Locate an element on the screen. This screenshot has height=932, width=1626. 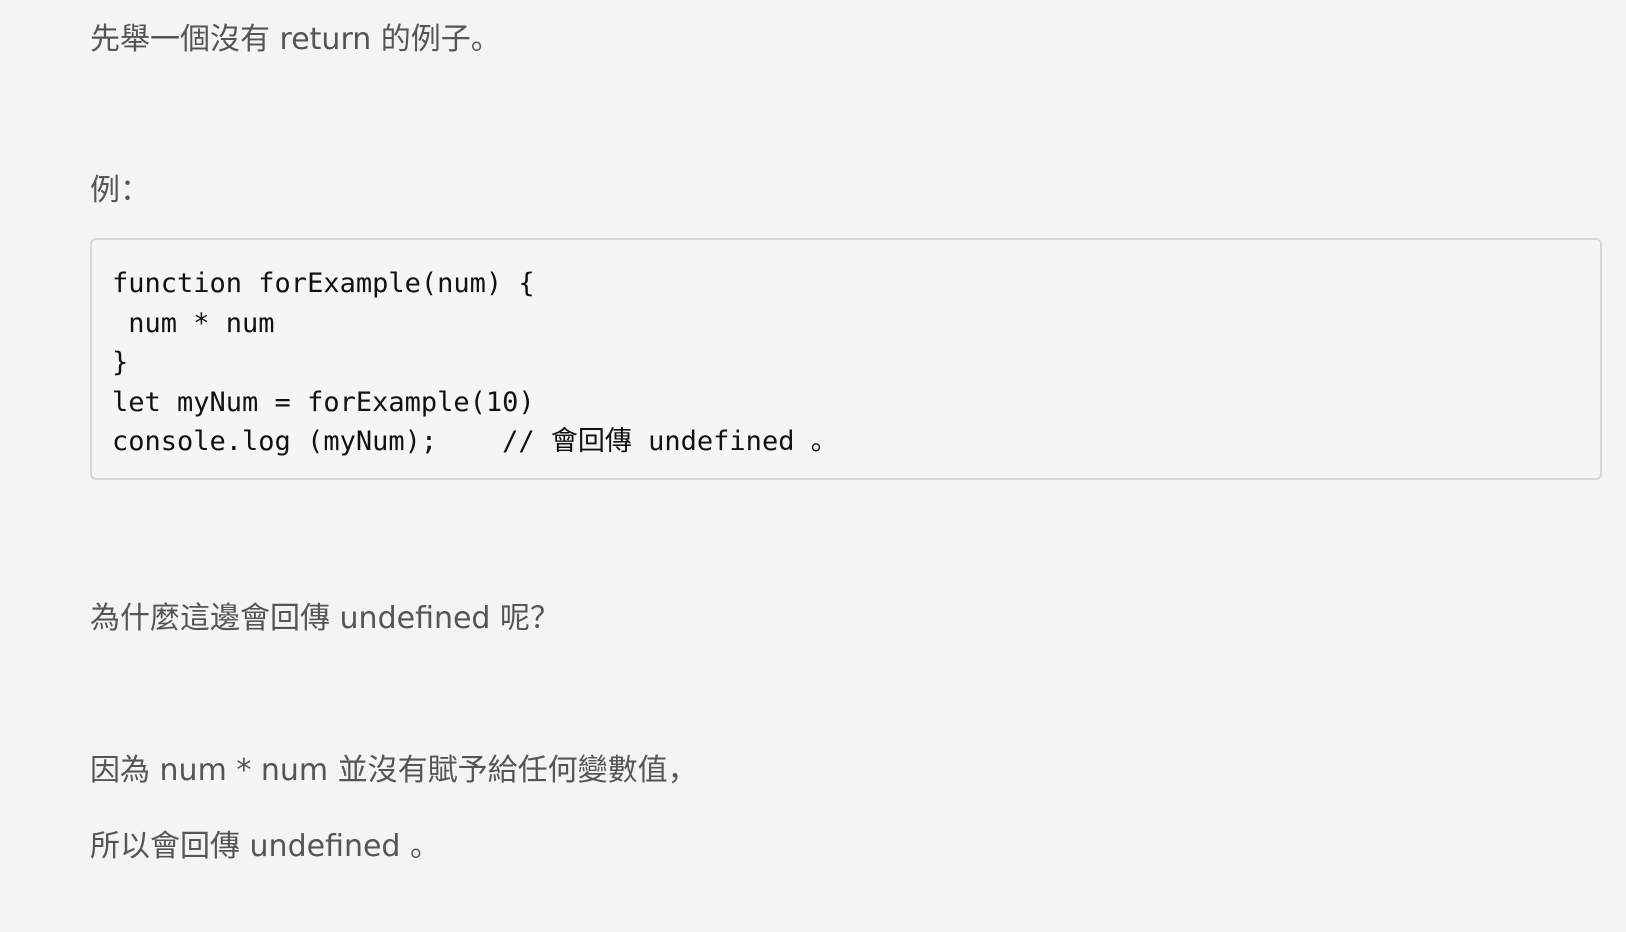
code-line: let myNum = forExample(10) is located at coordinates (323, 402).